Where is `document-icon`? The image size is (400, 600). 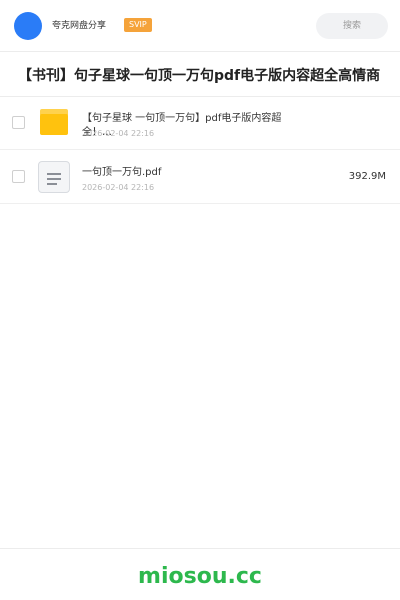 document-icon is located at coordinates (54, 177).